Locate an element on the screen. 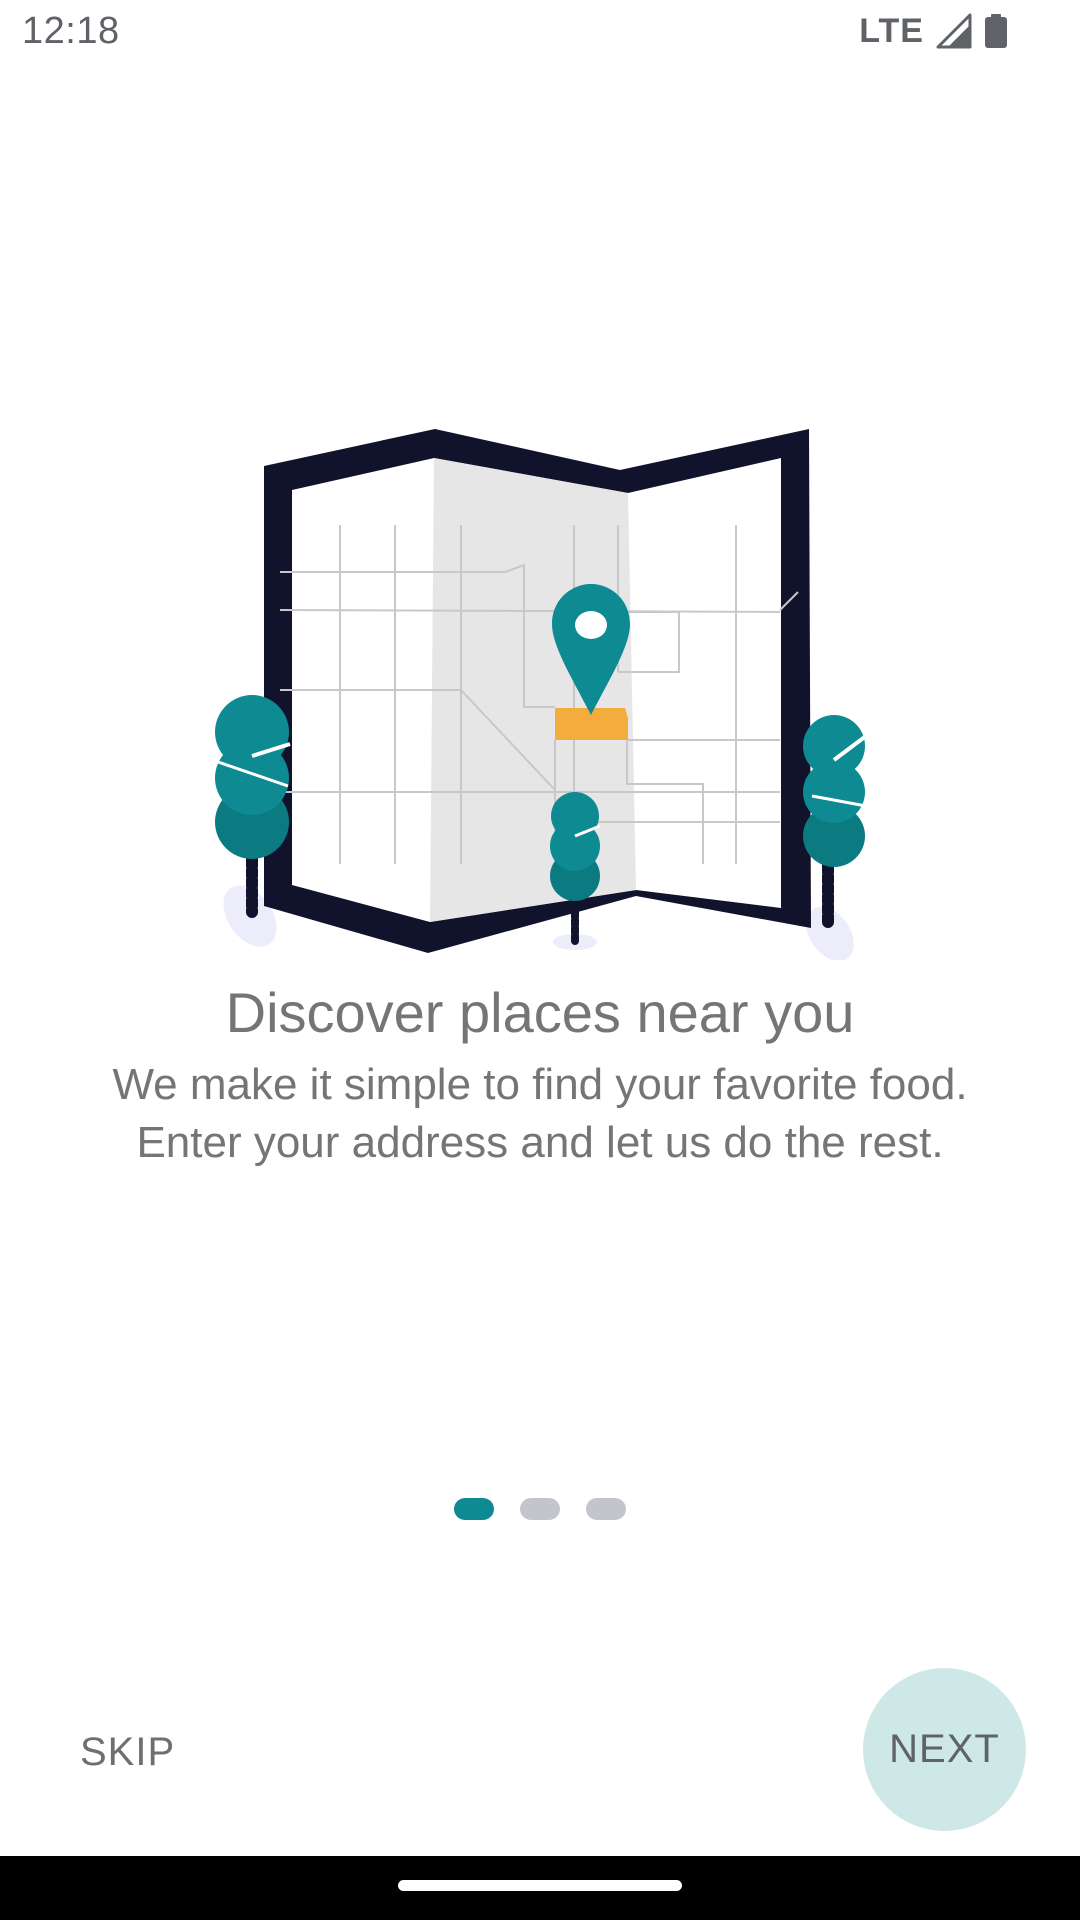  status-bar: 12:18 LTE is located at coordinates (540, 32).